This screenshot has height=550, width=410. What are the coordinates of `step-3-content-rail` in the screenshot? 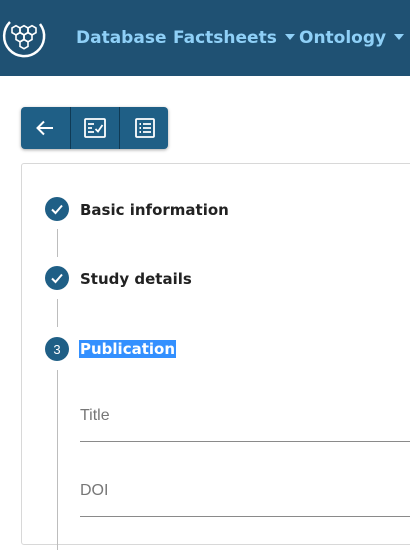 It's located at (57, 460).